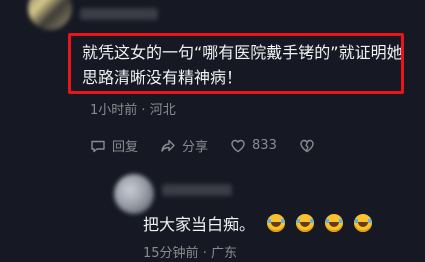 The height and width of the screenshot is (262, 425). I want to click on reply-location: 广东, so click(223, 253).